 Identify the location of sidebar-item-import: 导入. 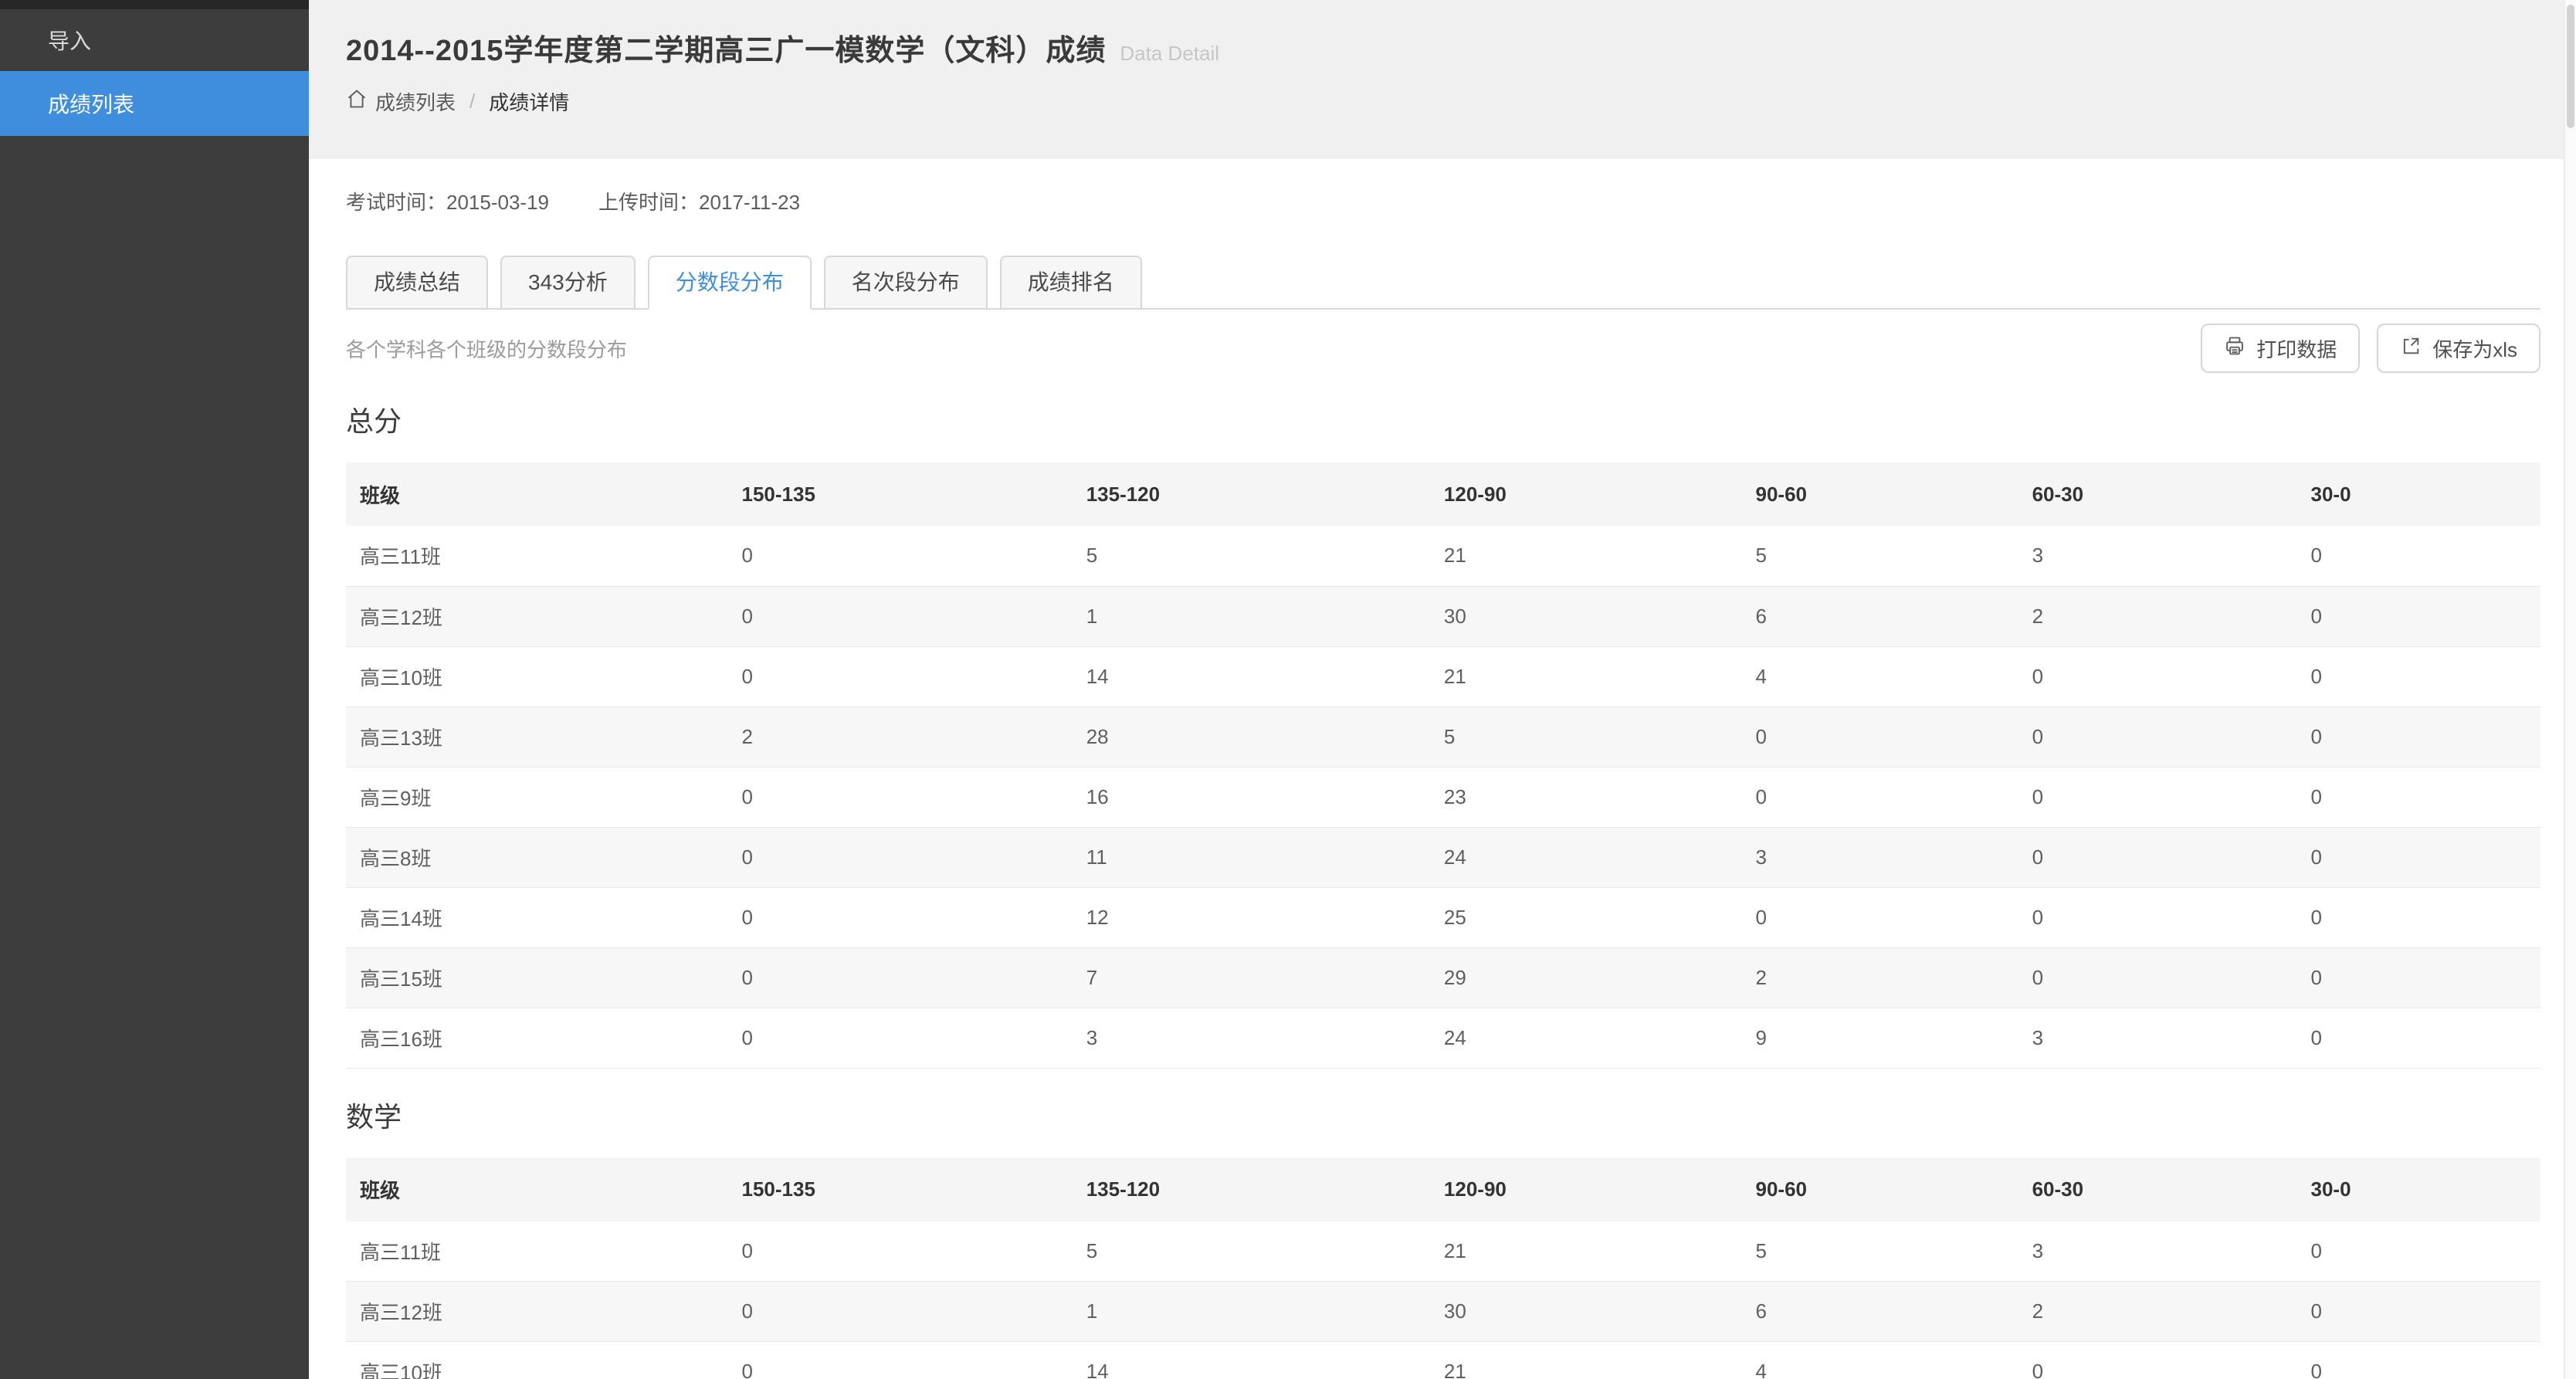
(154, 40).